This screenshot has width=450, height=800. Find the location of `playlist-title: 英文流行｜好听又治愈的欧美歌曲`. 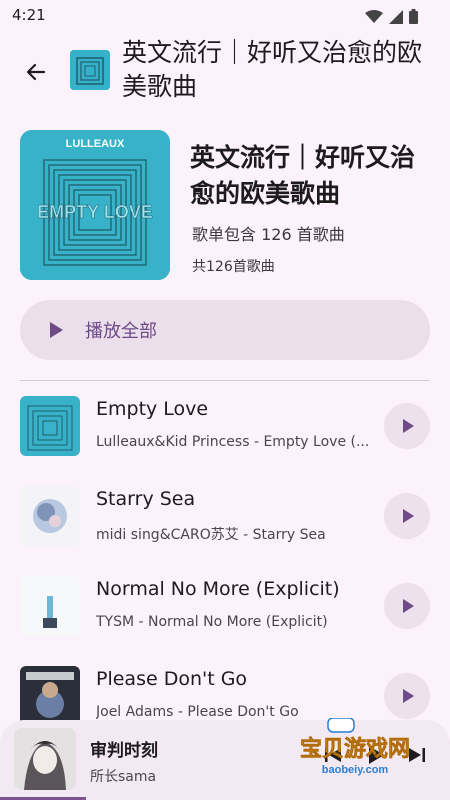

playlist-title: 英文流行｜好听又治愈的欧美歌曲 is located at coordinates (303, 175).